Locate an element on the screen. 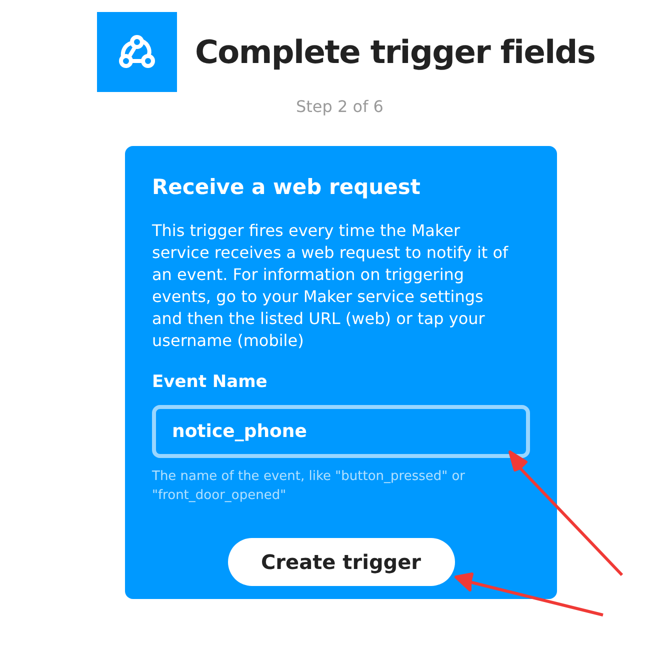 The height and width of the screenshot is (653, 664). step-indicator: Step 2 of 6 is located at coordinates (340, 107).